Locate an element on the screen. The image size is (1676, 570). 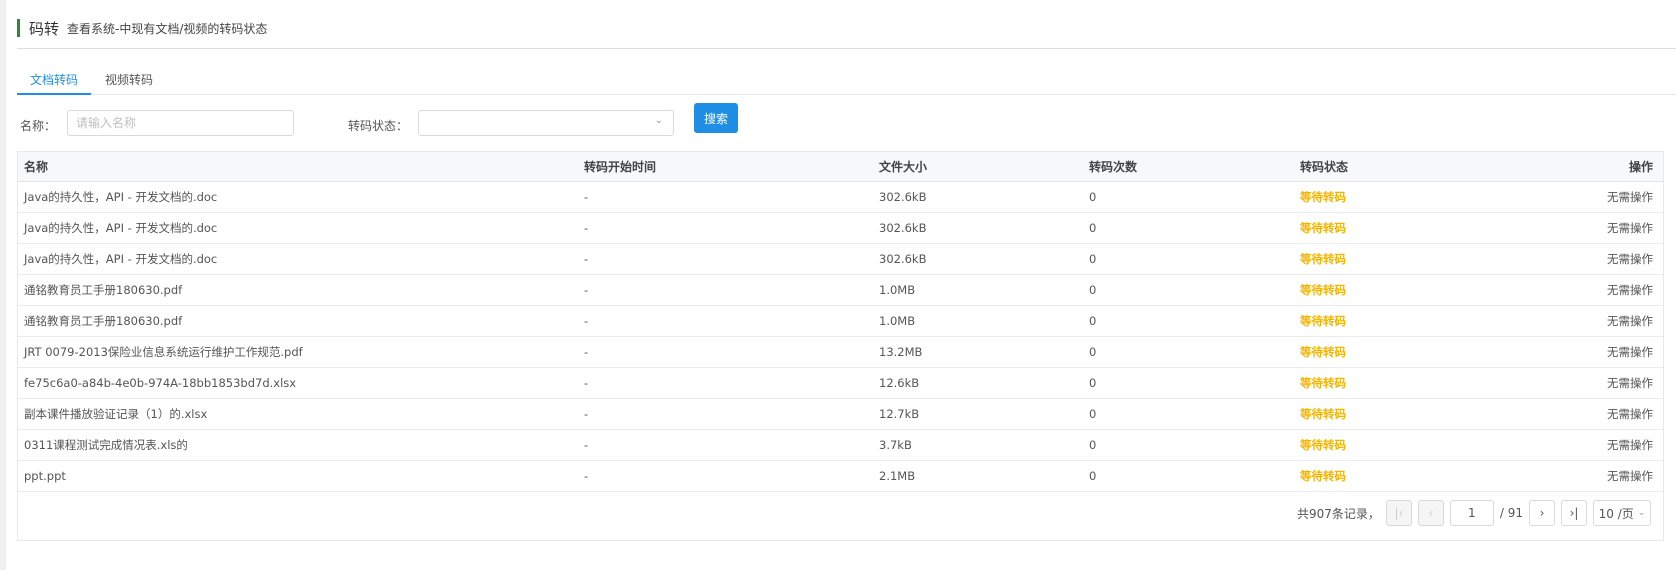
column-header-file-size: 文件大小 is located at coordinates (978, 167).